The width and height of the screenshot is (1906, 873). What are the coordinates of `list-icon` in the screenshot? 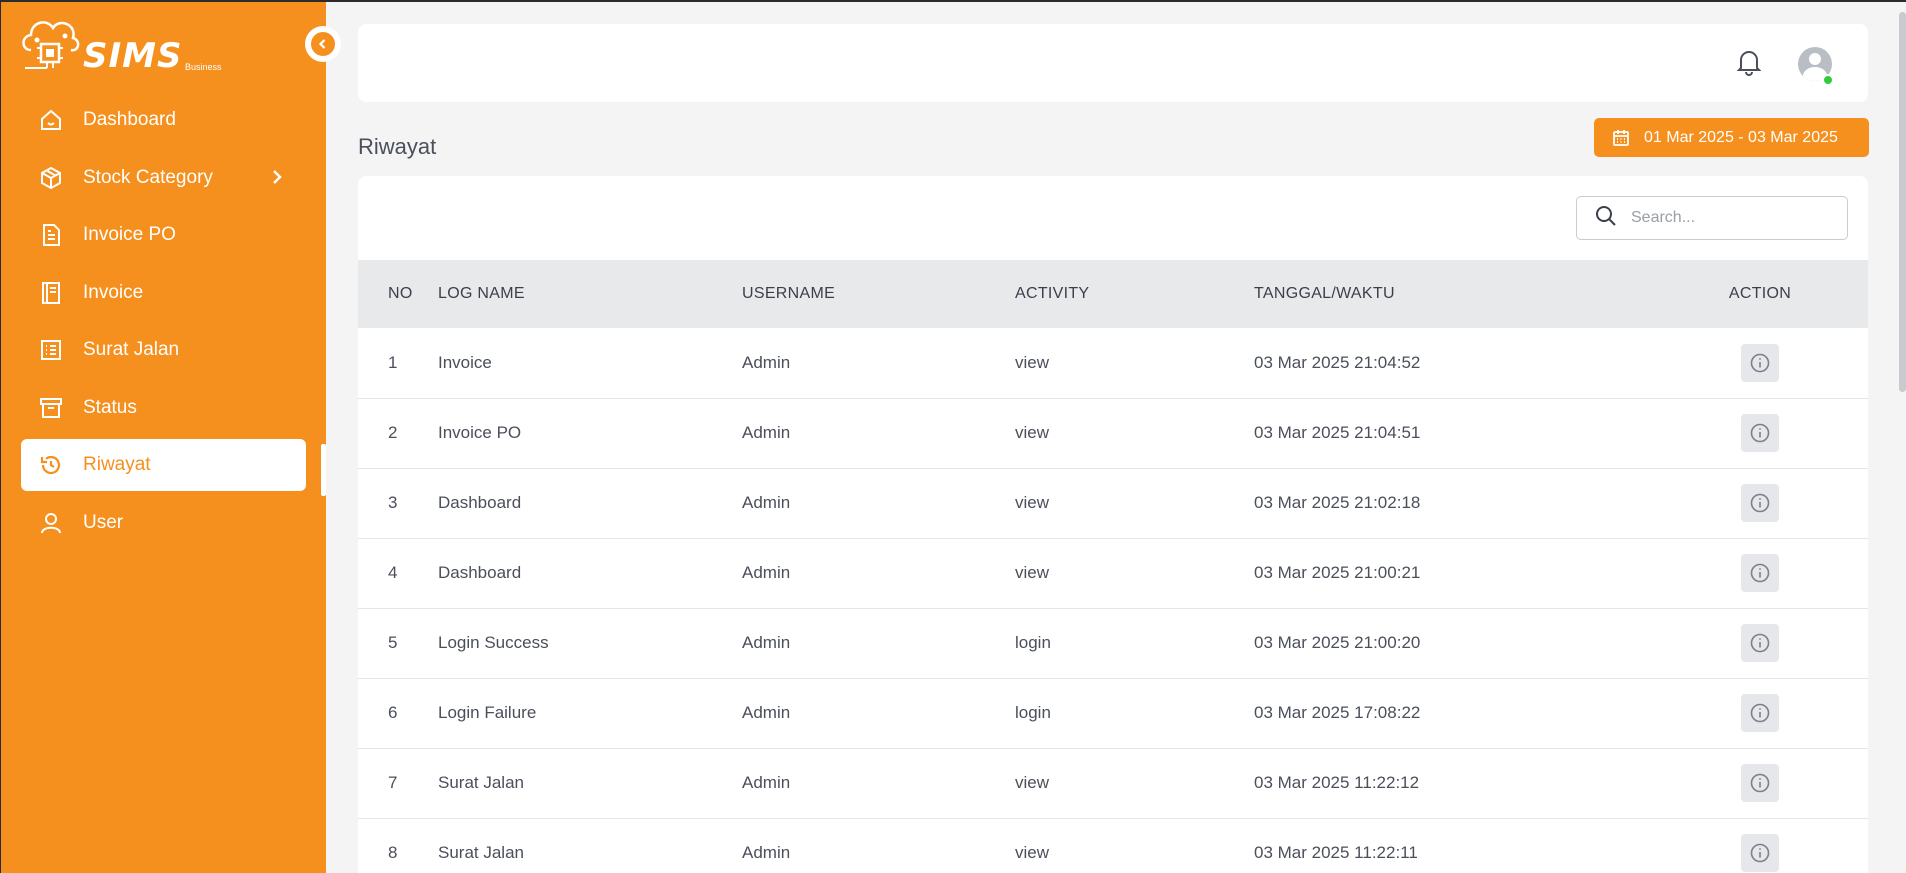 It's located at (51, 350).